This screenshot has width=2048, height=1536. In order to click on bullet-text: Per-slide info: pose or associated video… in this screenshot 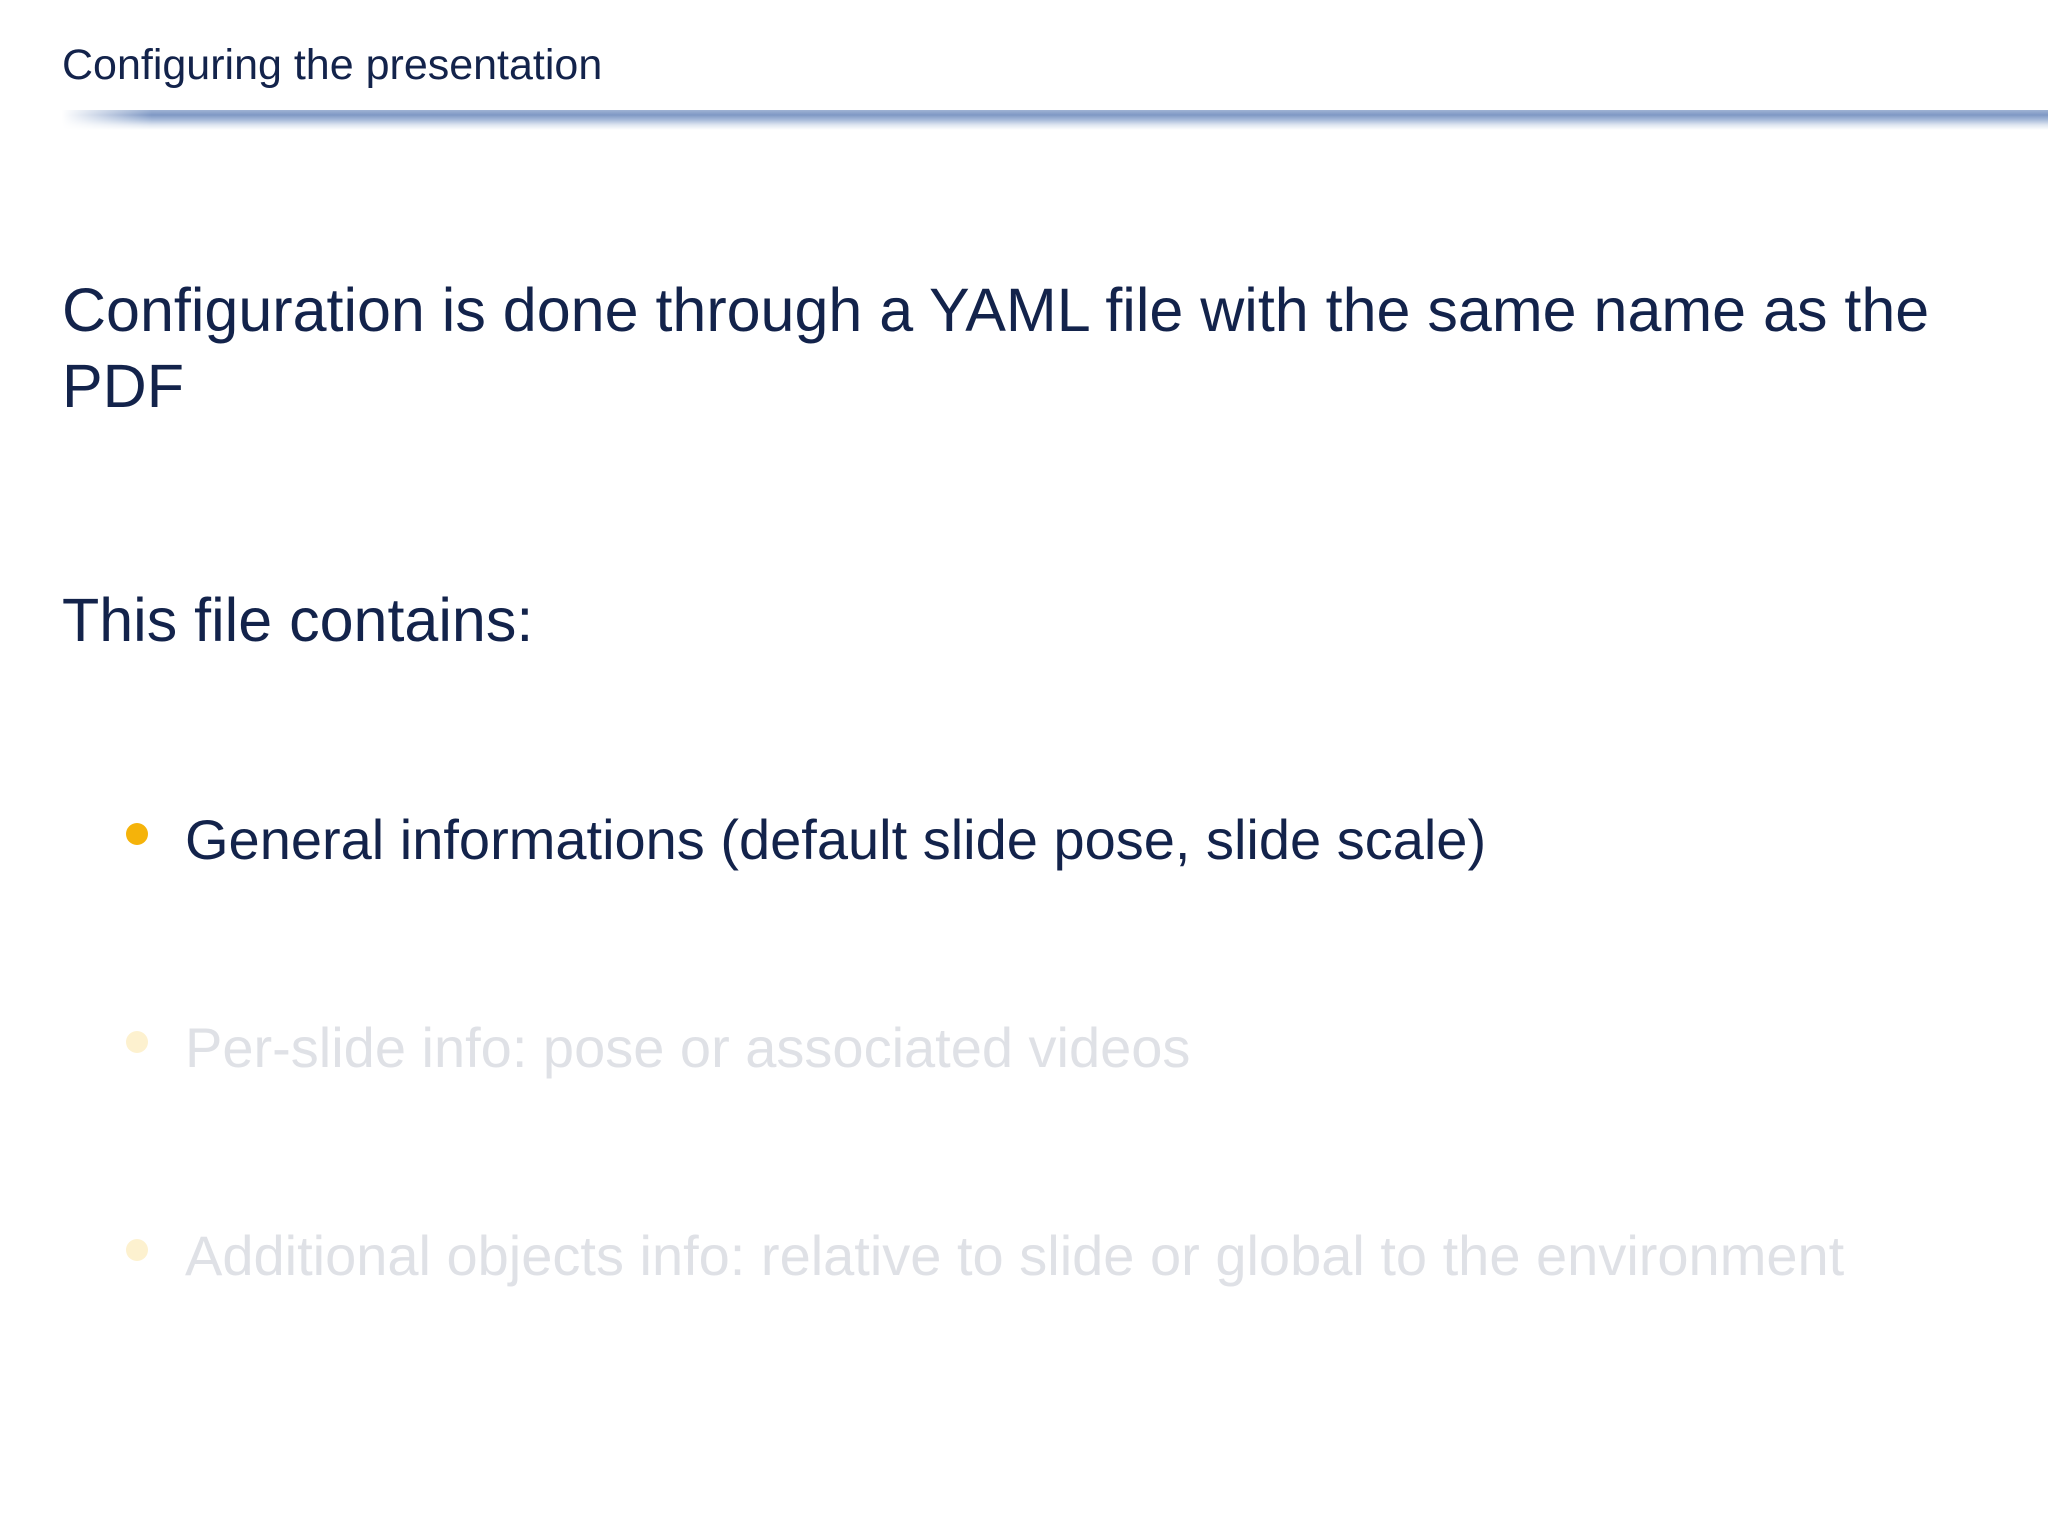, I will do `click(688, 1047)`.